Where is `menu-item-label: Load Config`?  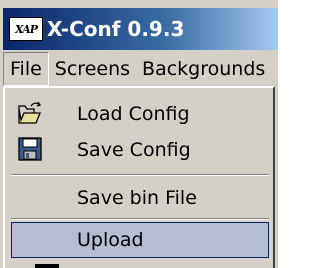
menu-item-label: Load Config is located at coordinates (133, 114).